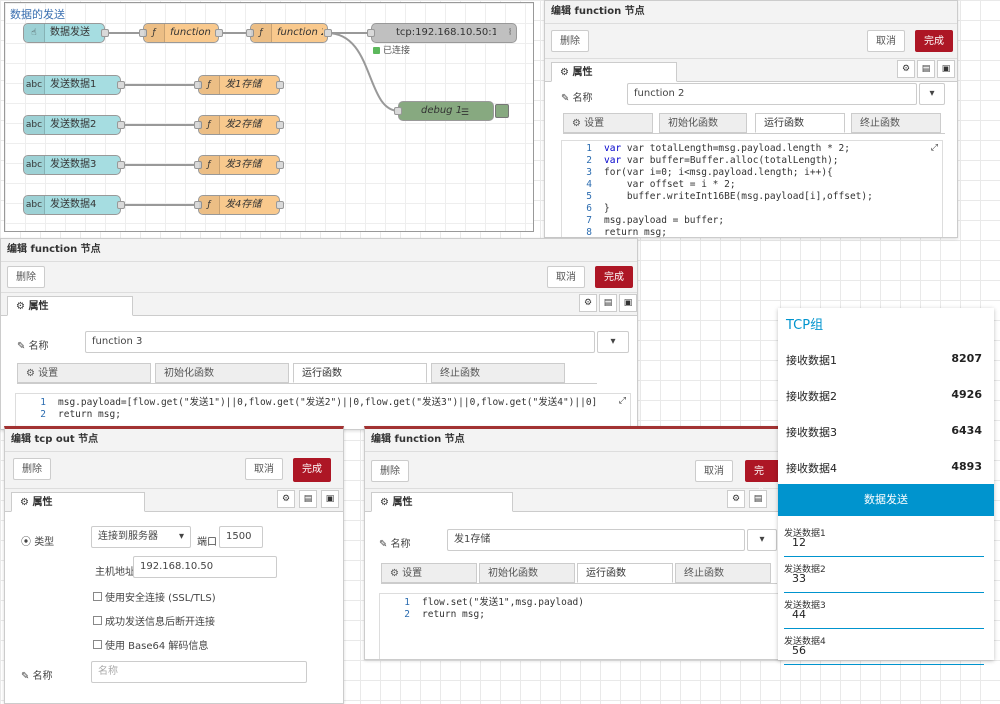 This screenshot has height=704, width=1000. What do you see at coordinates (884, 577) in the screenshot?
I see `send-field-2: 发送数据2 33` at bounding box center [884, 577].